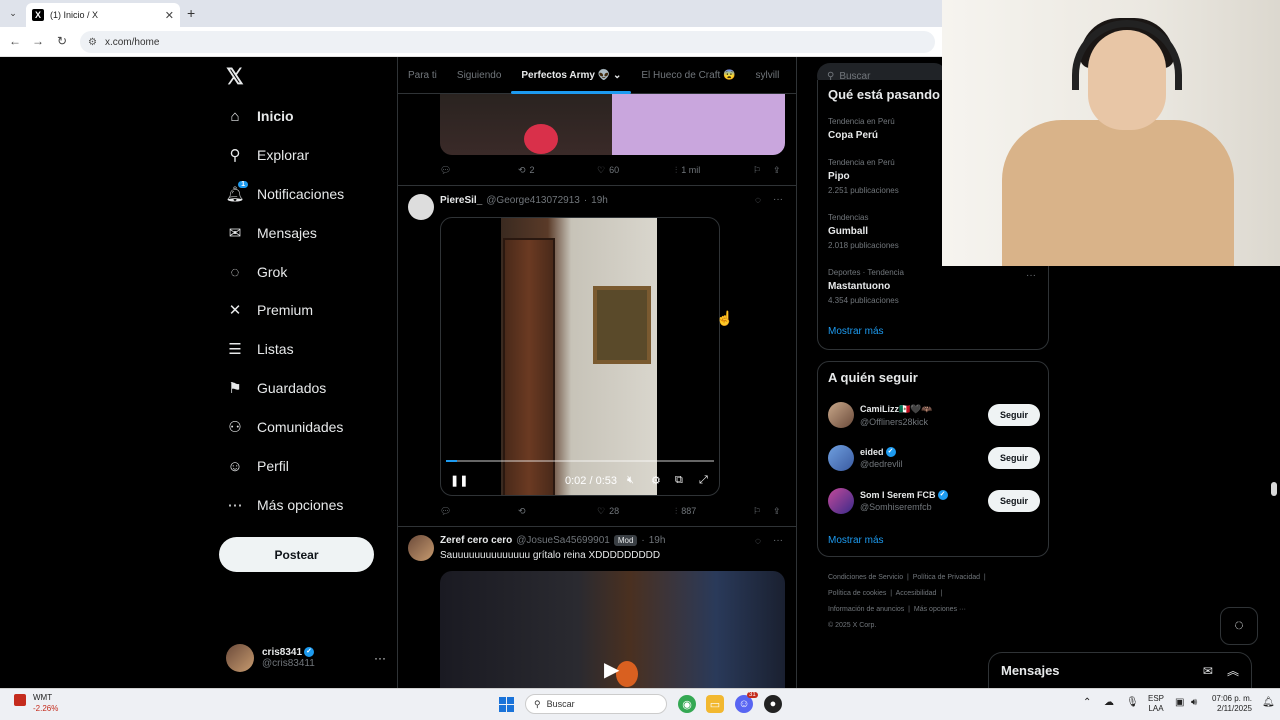  What do you see at coordinates (580, 356) in the screenshot?
I see `video-player` at bounding box center [580, 356].